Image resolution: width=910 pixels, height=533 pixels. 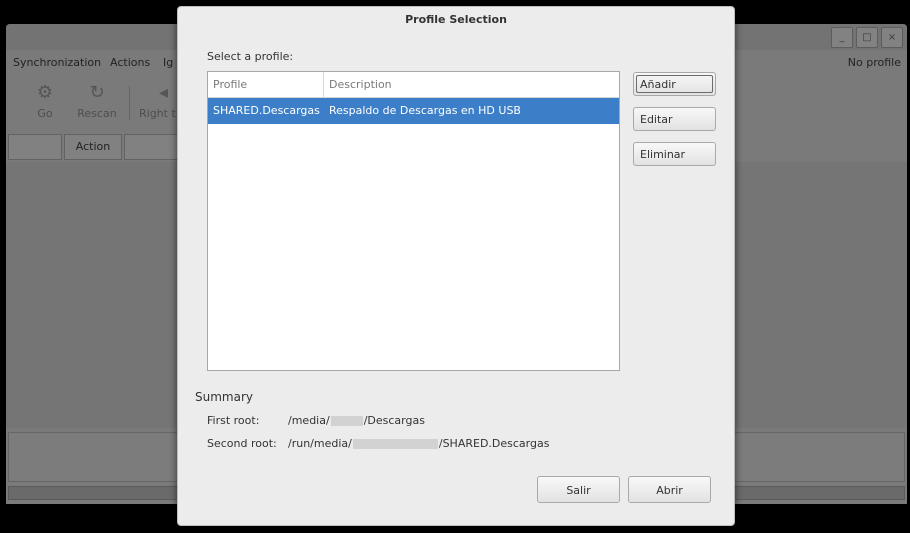 What do you see at coordinates (97, 92) in the screenshot?
I see `refresh-icon: ↻` at bounding box center [97, 92].